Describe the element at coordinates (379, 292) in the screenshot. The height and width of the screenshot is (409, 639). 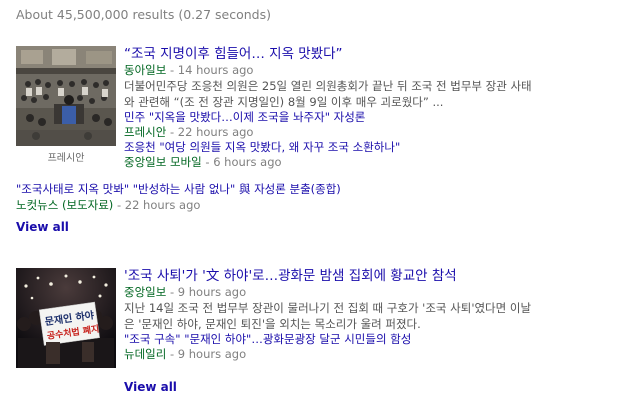
I see `story-meta: 중앙일보 - 9 hours ago` at that location.